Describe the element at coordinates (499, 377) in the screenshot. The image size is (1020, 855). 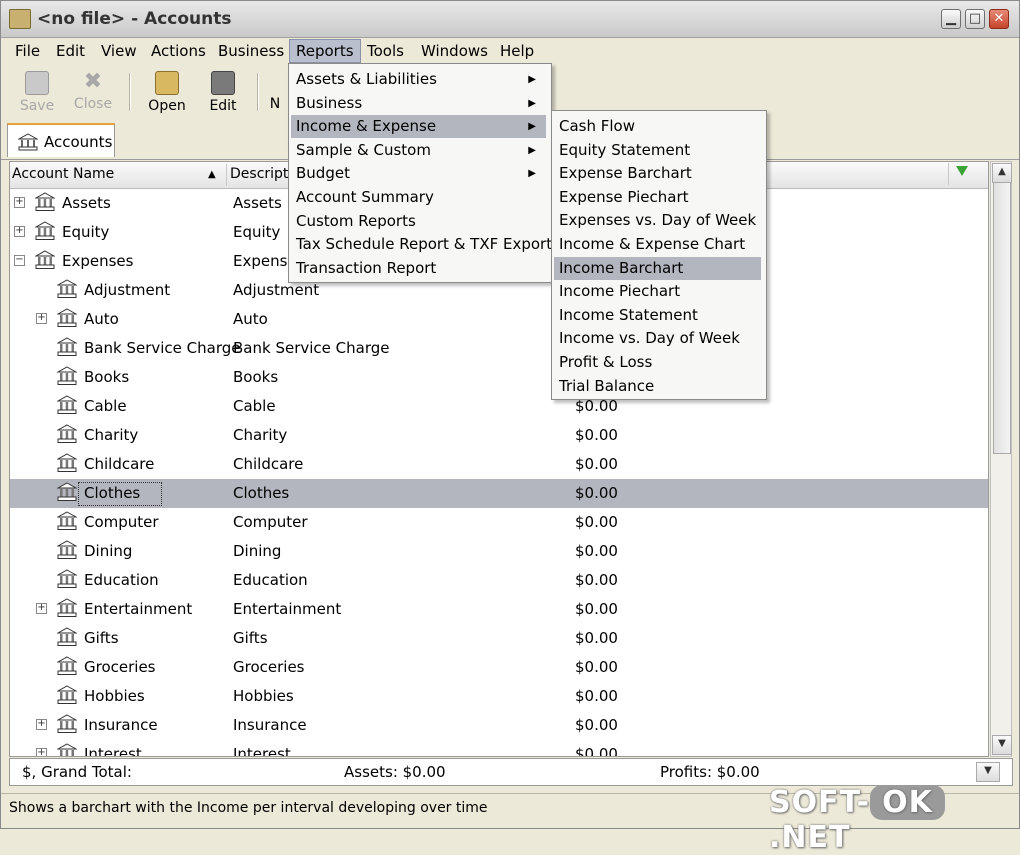
I see `table-row: Books Books` at that location.